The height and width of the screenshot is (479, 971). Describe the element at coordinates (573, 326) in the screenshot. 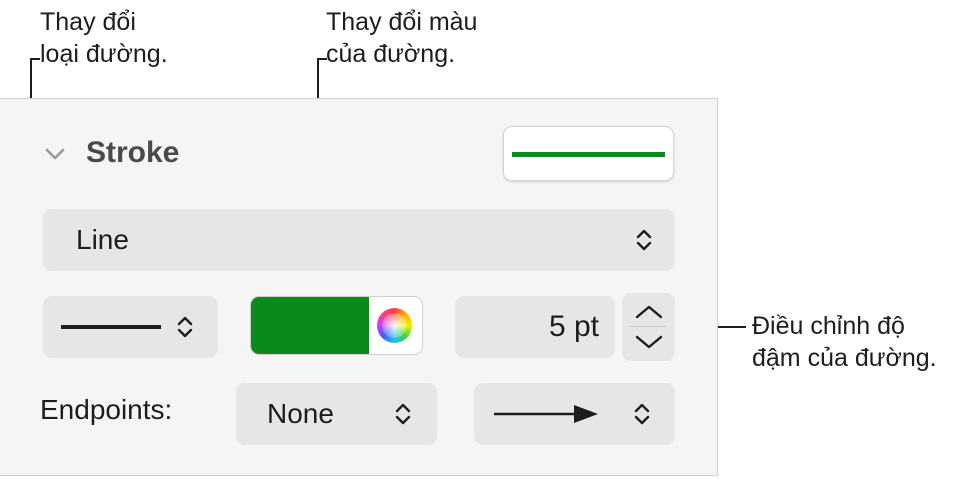

I see `stroke-width-value: 5 pt` at that location.